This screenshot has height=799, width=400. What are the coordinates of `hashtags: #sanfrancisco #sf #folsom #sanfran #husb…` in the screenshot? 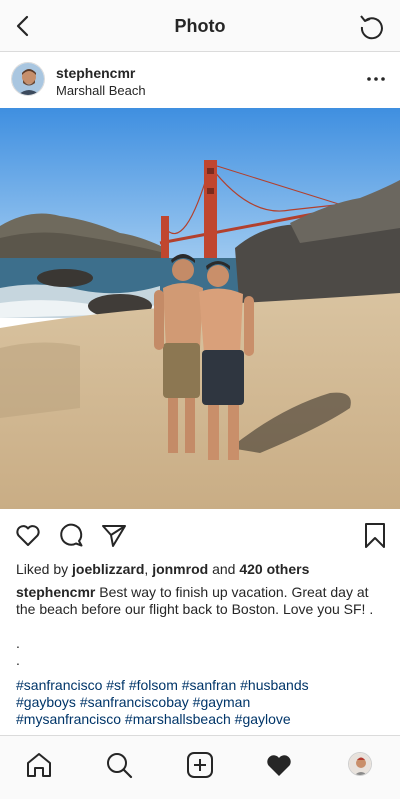 It's located at (202, 702).